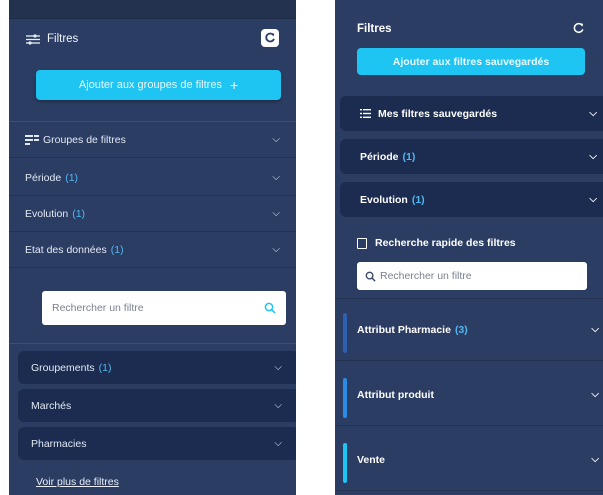 The height and width of the screenshot is (495, 603). Describe the element at coordinates (395, 394) in the screenshot. I see `attribute-label: Attribut produit` at that location.